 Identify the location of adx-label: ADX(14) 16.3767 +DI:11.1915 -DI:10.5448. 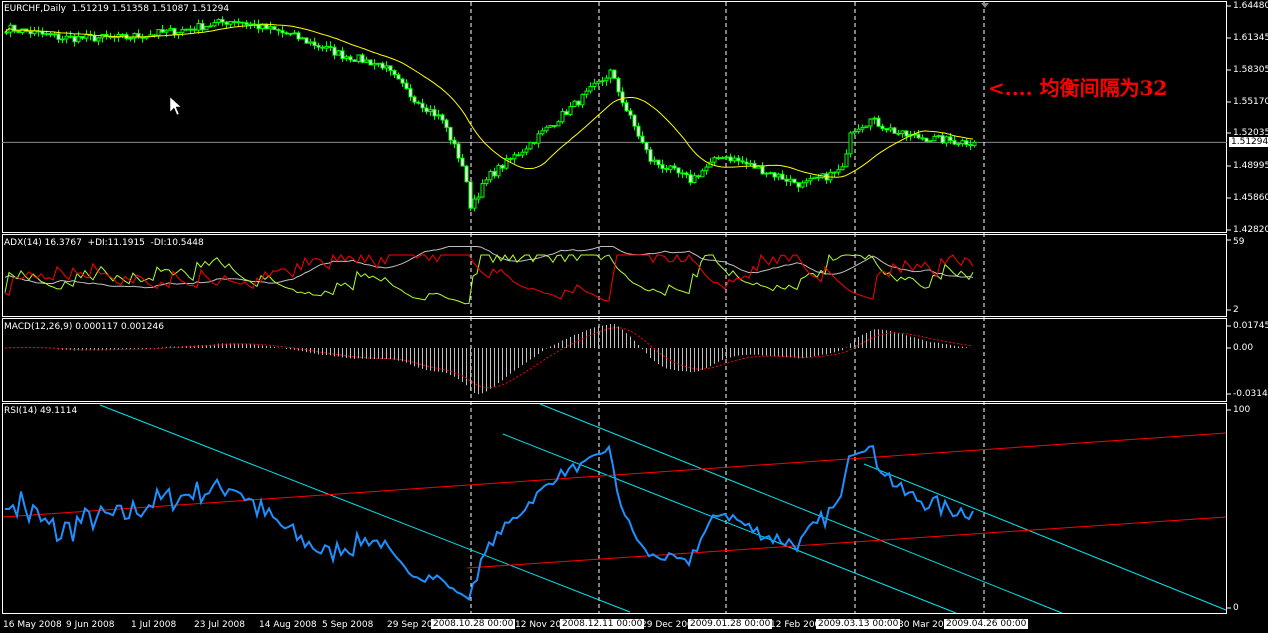
(104, 243).